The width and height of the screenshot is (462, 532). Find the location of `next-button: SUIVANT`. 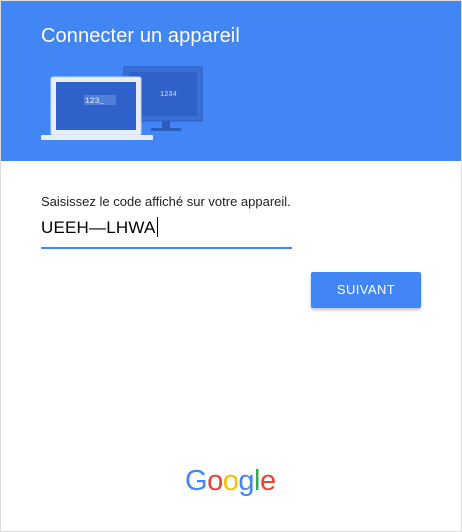

next-button: SUIVANT is located at coordinates (366, 290).